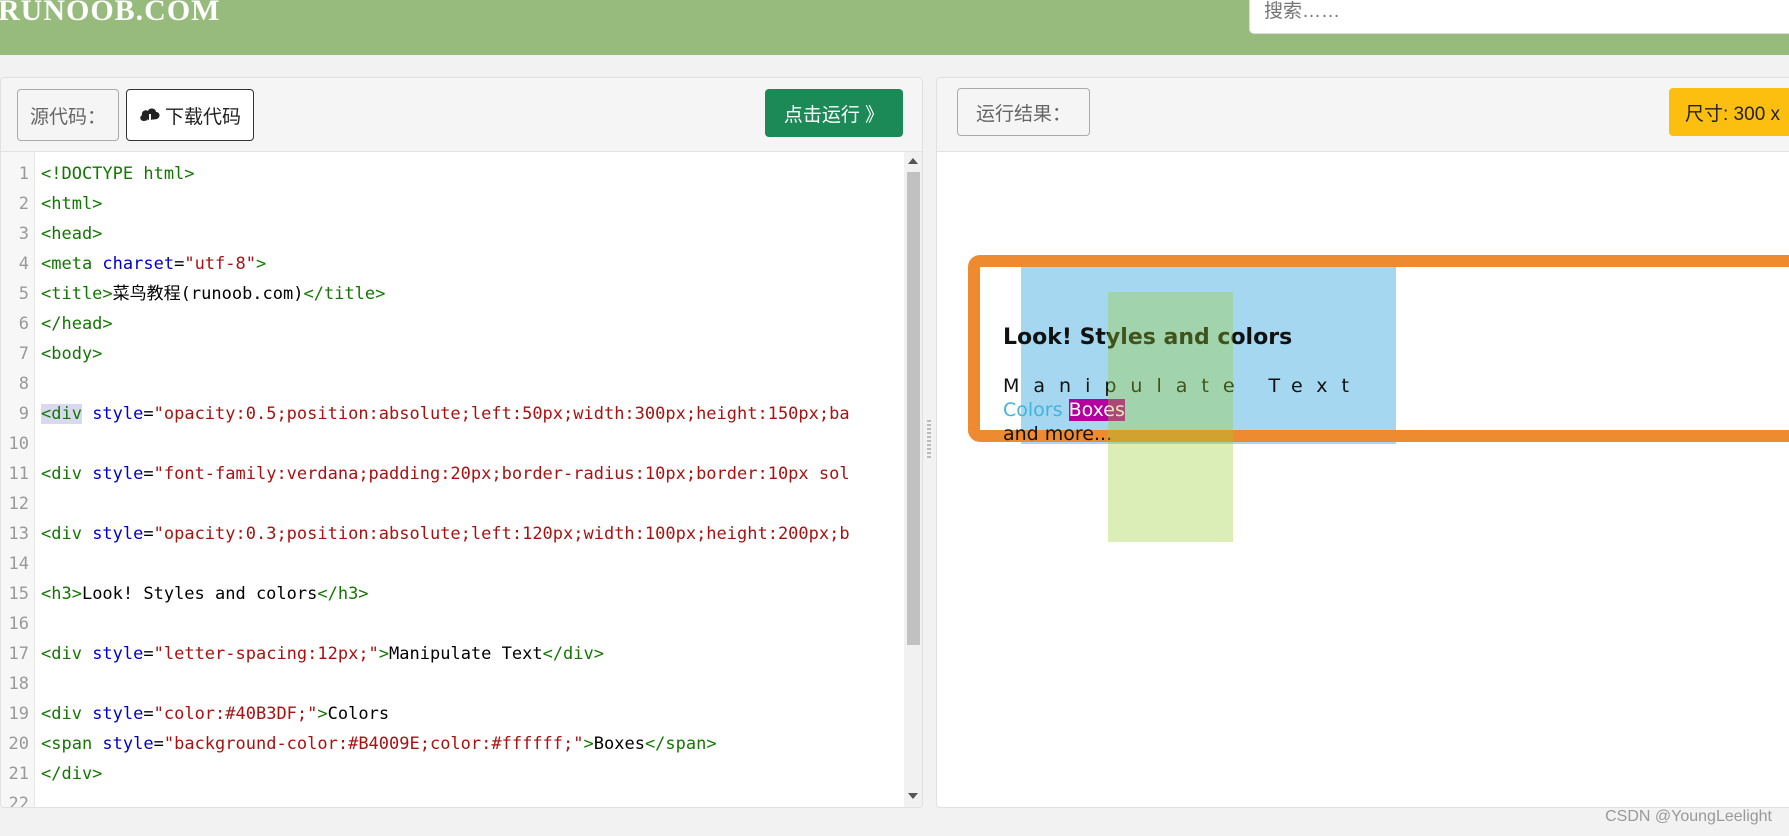  What do you see at coordinates (118, 174) in the screenshot?
I see `code-line: <!DOCTYPE html>` at bounding box center [118, 174].